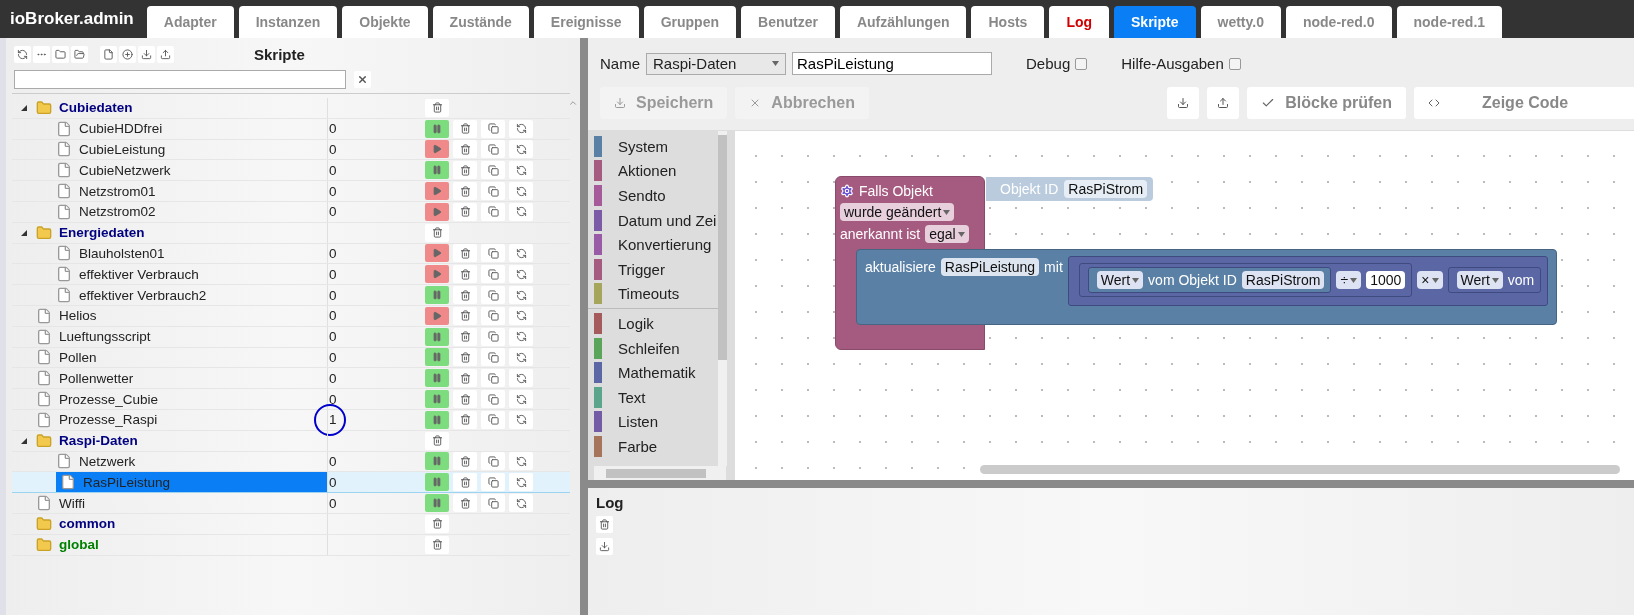  Describe the element at coordinates (291, 254) in the screenshot. I see `tree-row: Blauholsten01 0` at that location.